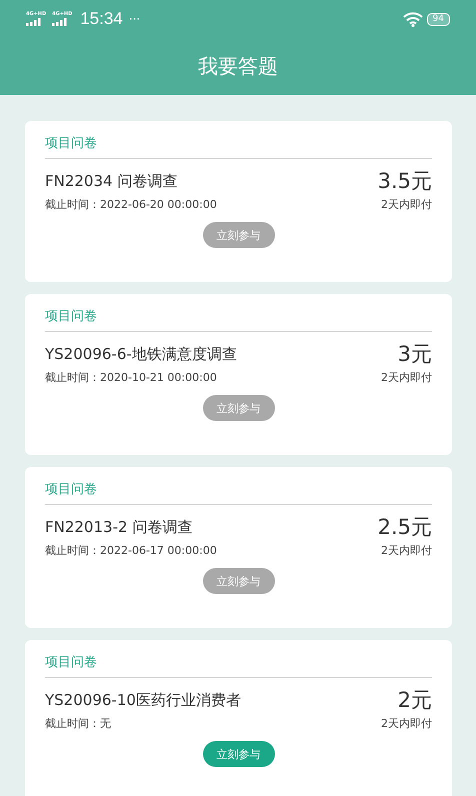 This screenshot has width=476, height=796. I want to click on wifi-icon, so click(412, 19).